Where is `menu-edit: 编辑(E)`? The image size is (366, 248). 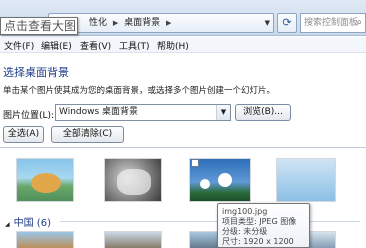
menu-edit: 编辑(E) is located at coordinates (56, 45).